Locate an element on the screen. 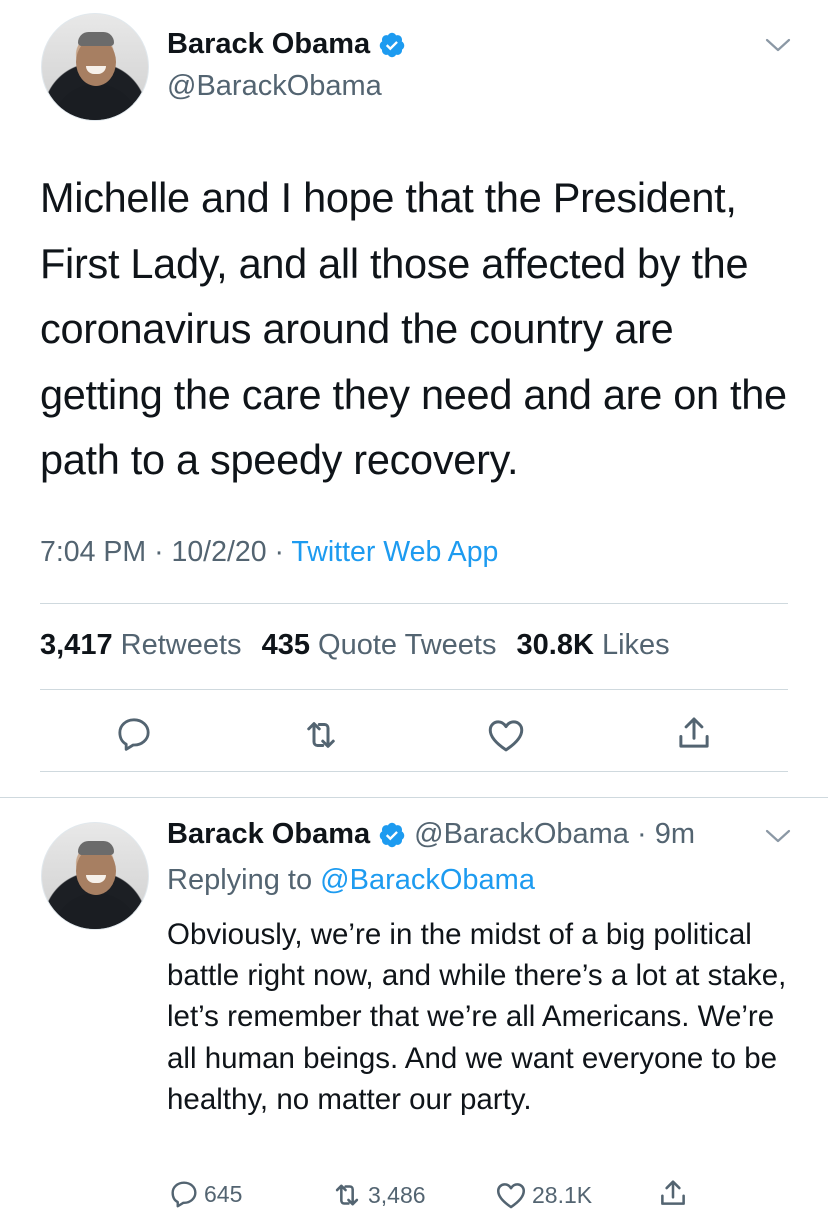  author-header: Barack Obama is located at coordinates (286, 44).